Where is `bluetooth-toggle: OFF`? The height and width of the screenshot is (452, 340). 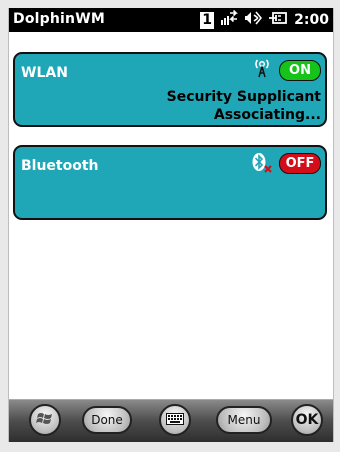 bluetooth-toggle: OFF is located at coordinates (300, 163).